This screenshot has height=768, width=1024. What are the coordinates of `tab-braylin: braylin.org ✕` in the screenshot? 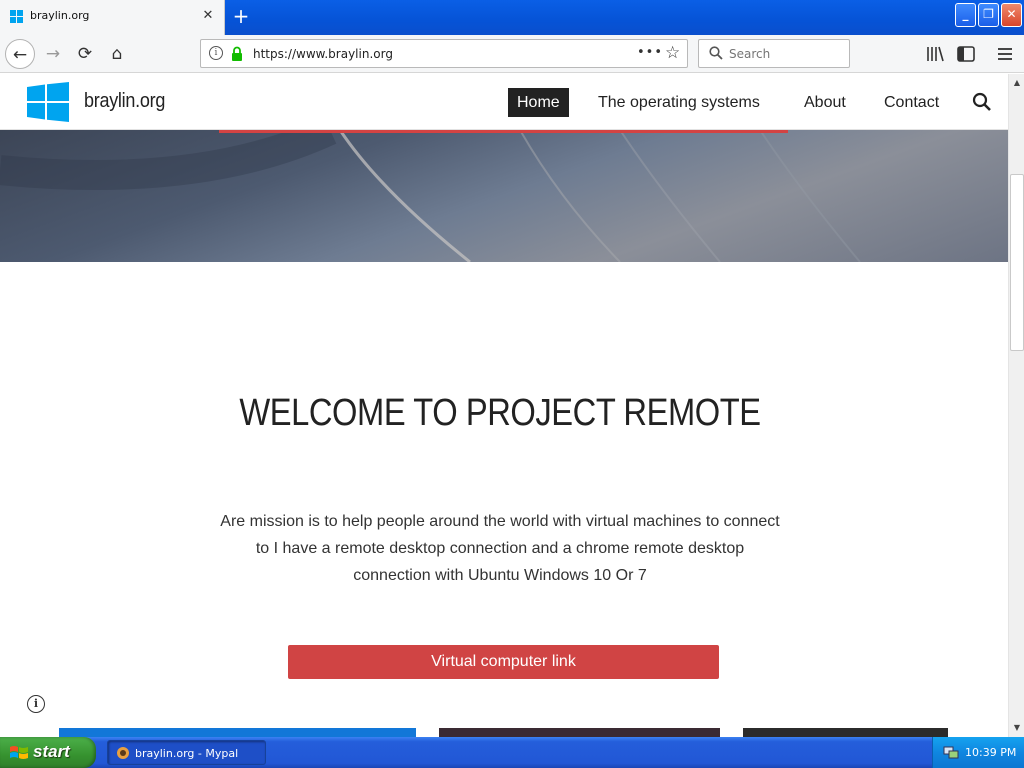 It's located at (112, 17).